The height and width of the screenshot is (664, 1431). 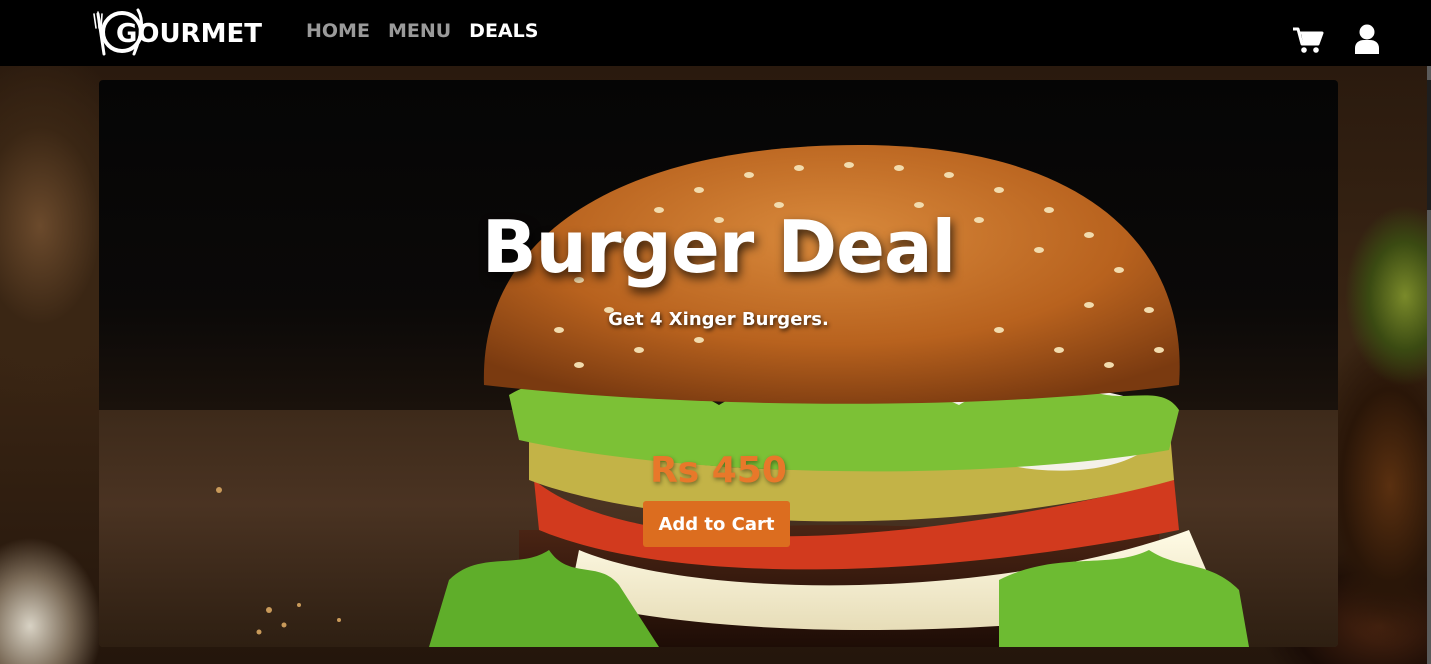 What do you see at coordinates (718, 247) in the screenshot?
I see `deal-title: Burger Deal` at bounding box center [718, 247].